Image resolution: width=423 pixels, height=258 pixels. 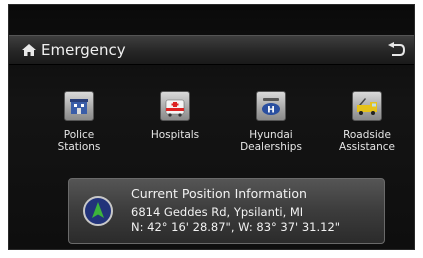 What do you see at coordinates (29, 50) in the screenshot?
I see `home-icon` at bounding box center [29, 50].